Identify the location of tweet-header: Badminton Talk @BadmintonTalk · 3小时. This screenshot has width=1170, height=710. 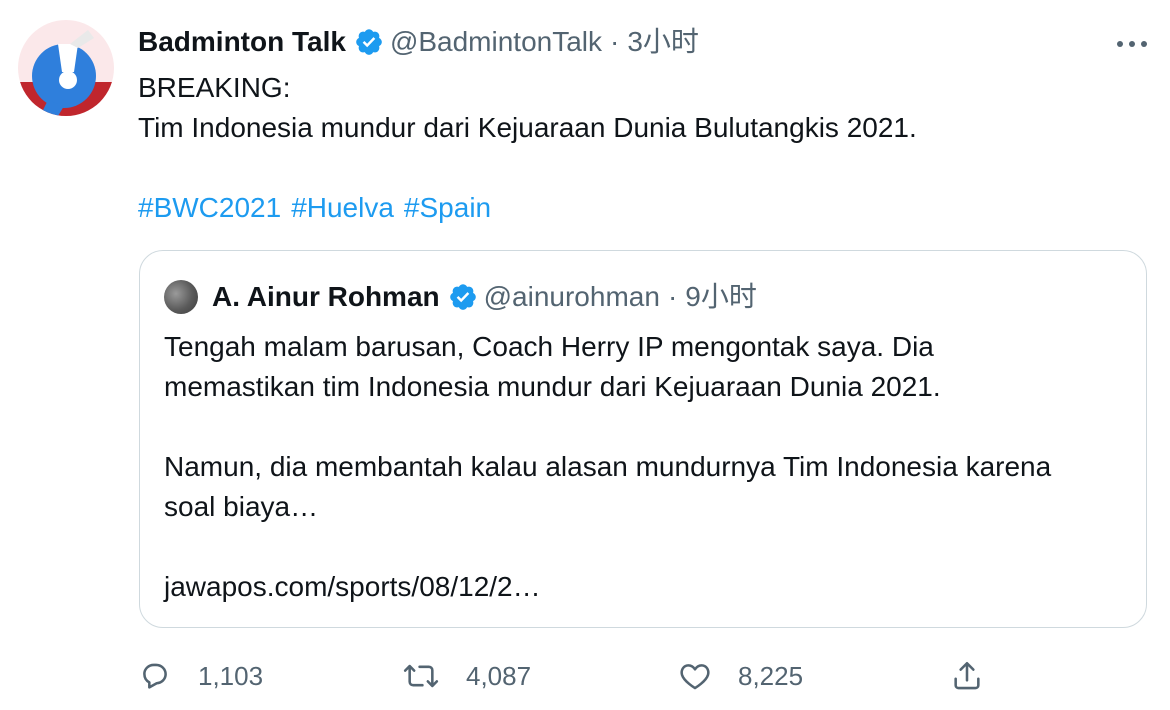
(418, 42).